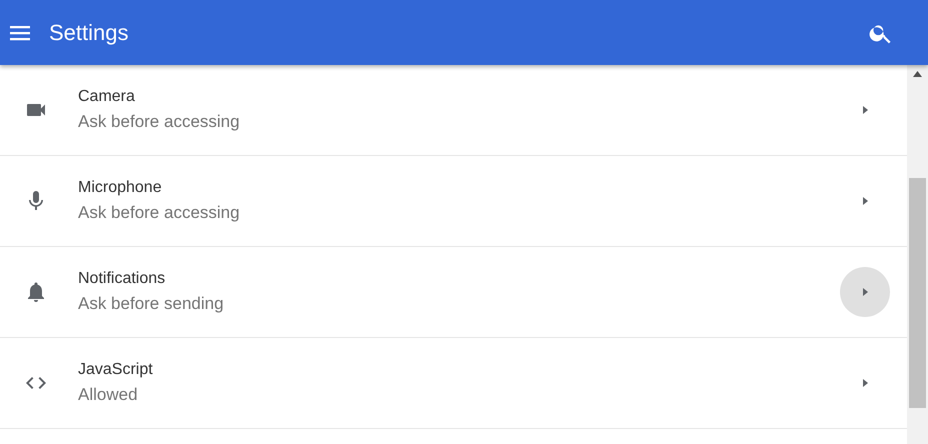  Describe the element at coordinates (120, 188) in the screenshot. I see `setting-title: Microphone` at that location.